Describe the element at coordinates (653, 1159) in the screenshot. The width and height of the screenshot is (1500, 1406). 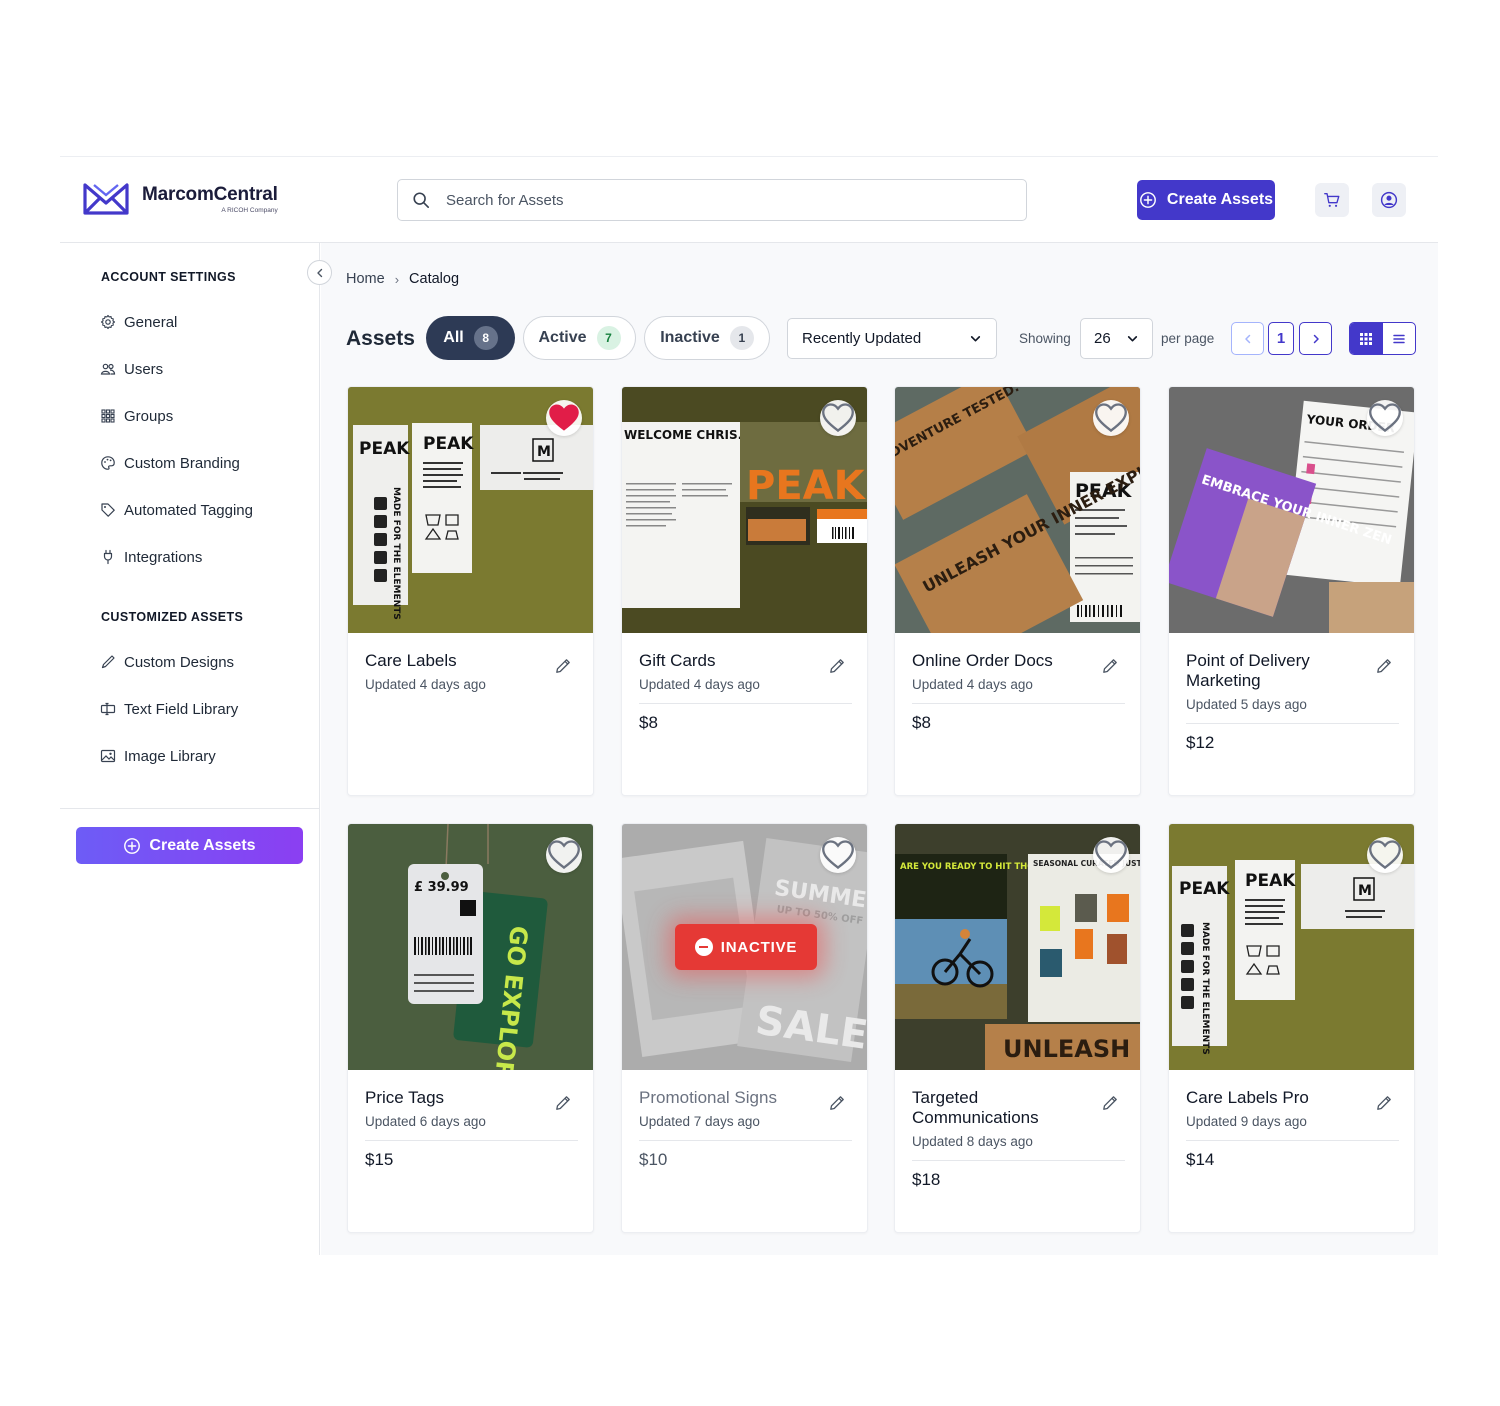
I see `asset-price: $10` at that location.